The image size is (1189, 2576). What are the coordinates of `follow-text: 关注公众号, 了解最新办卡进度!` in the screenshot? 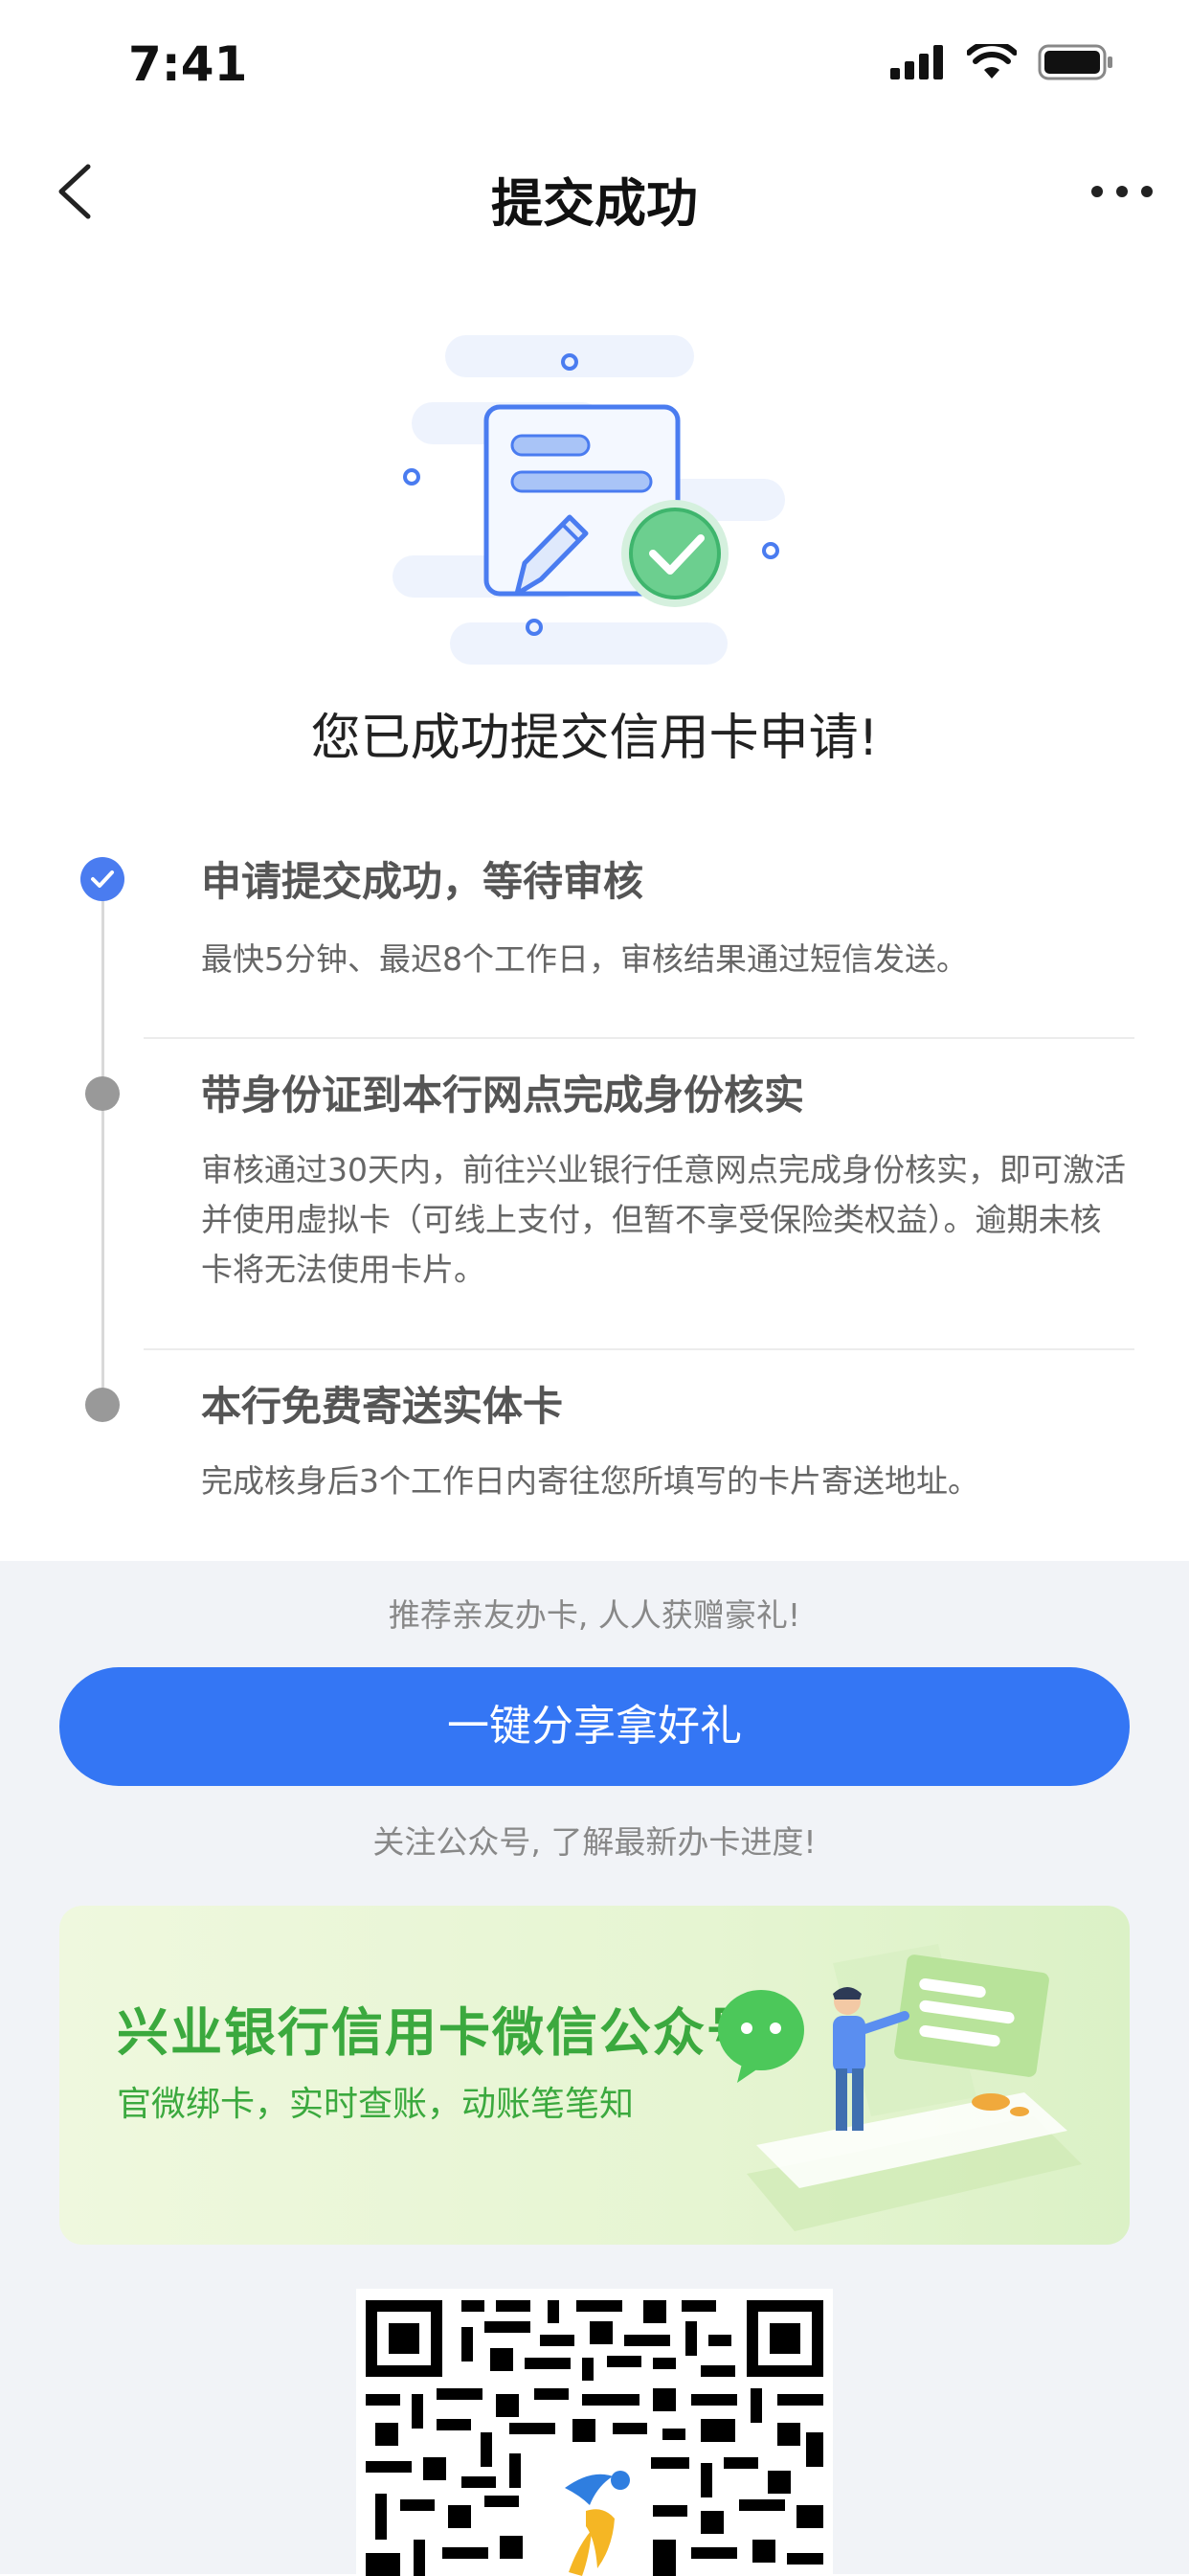 It's located at (594, 1842).